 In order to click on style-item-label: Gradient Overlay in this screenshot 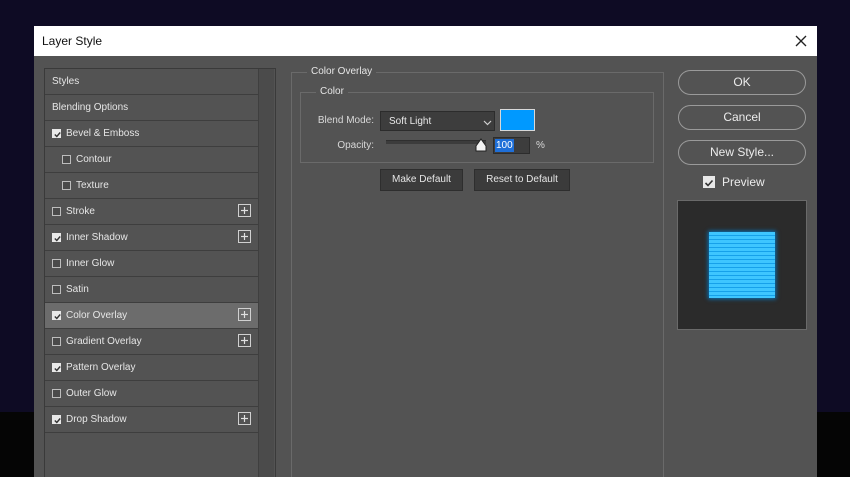, I will do `click(104, 341)`.